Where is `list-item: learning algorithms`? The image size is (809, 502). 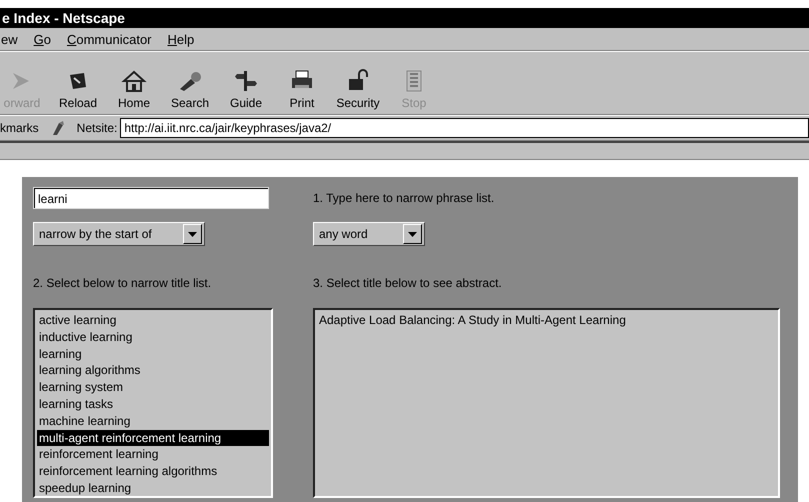
list-item: learning algorithms is located at coordinates (153, 371).